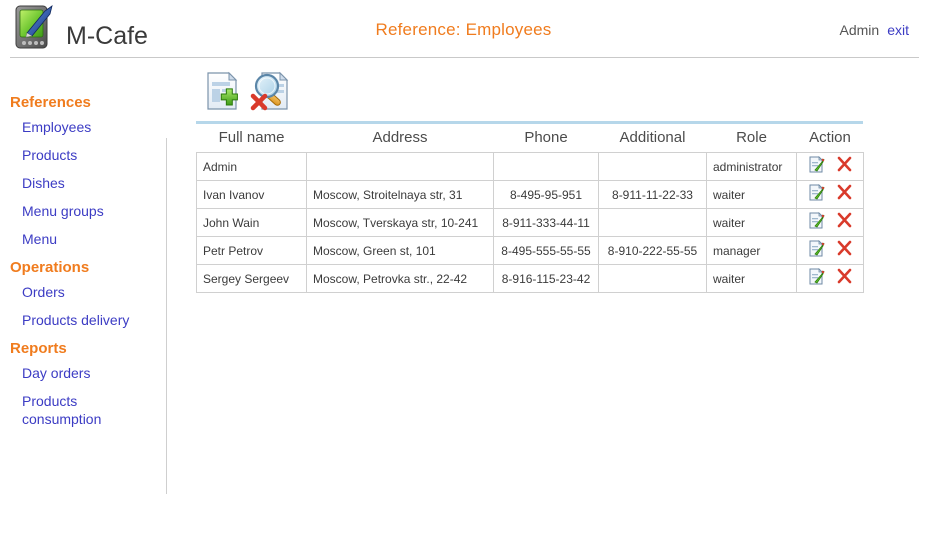 The image size is (927, 533). Describe the element at coordinates (400, 194) in the screenshot. I see `cell-address: Moscow, Stroitelnaya str, 31` at that location.